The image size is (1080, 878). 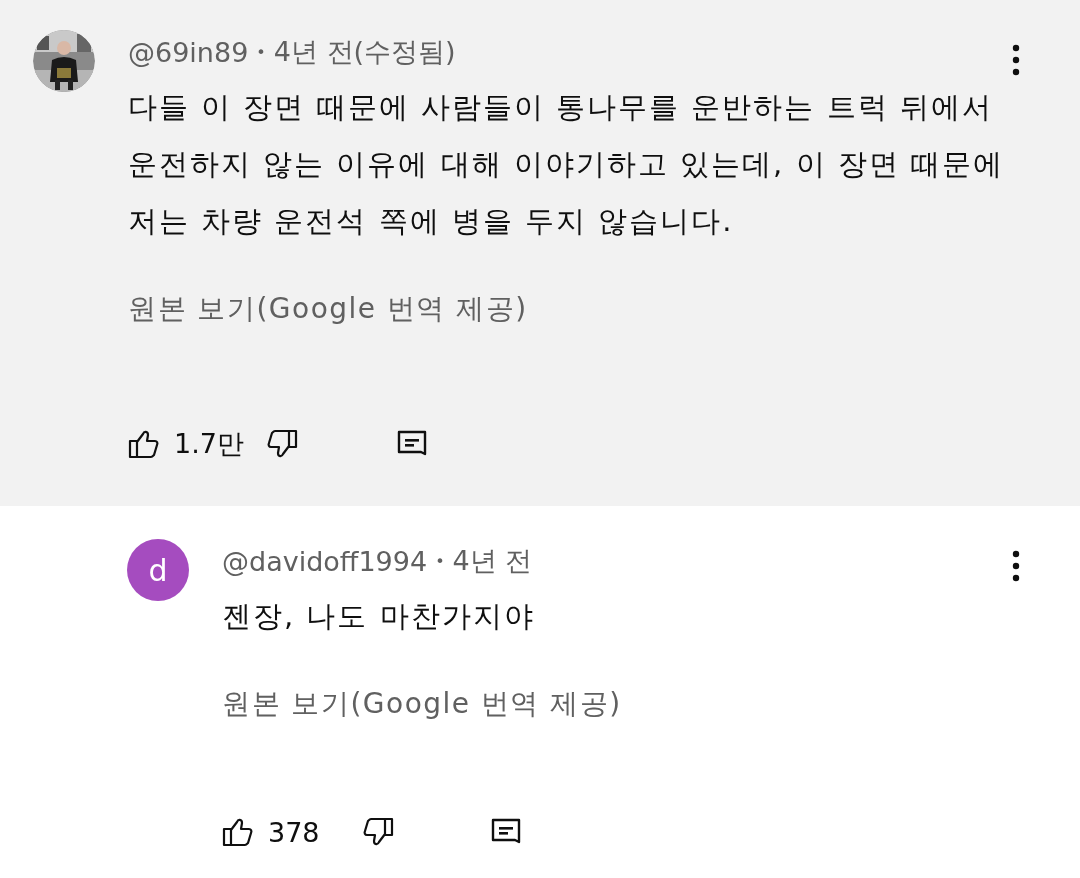 I want to click on comment-time: 4년 전, so click(x=492, y=561).